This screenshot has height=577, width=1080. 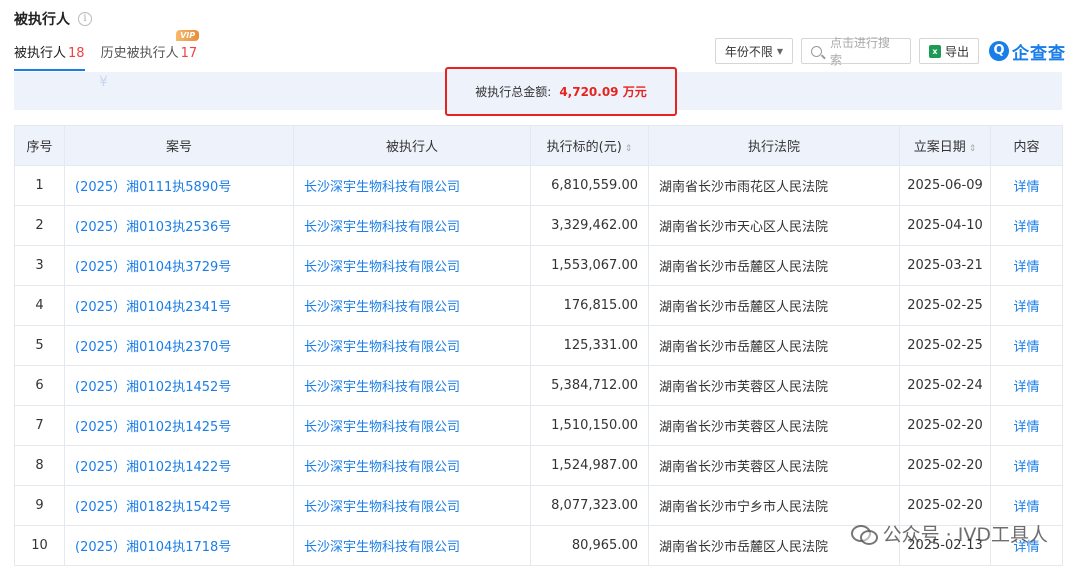 I want to click on total-amount-label: 被执行总金额:, so click(x=513, y=92).